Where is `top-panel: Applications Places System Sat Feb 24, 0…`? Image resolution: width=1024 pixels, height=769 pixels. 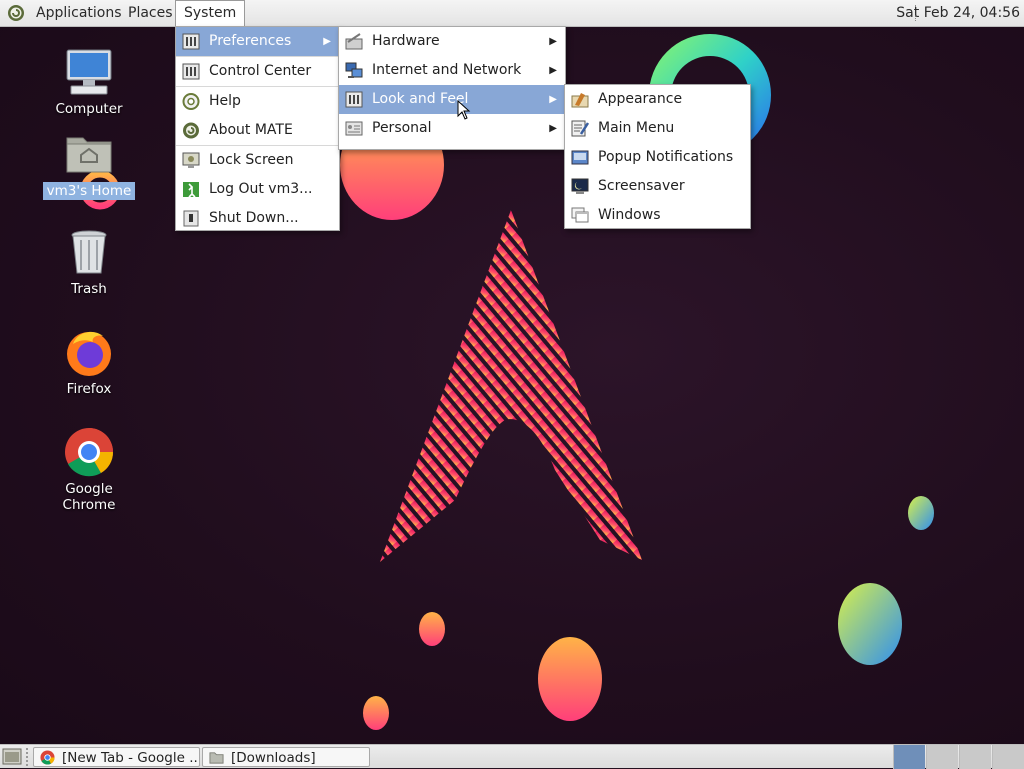 top-panel: Applications Places System Sat Feb 24, 0… is located at coordinates (512, 13).